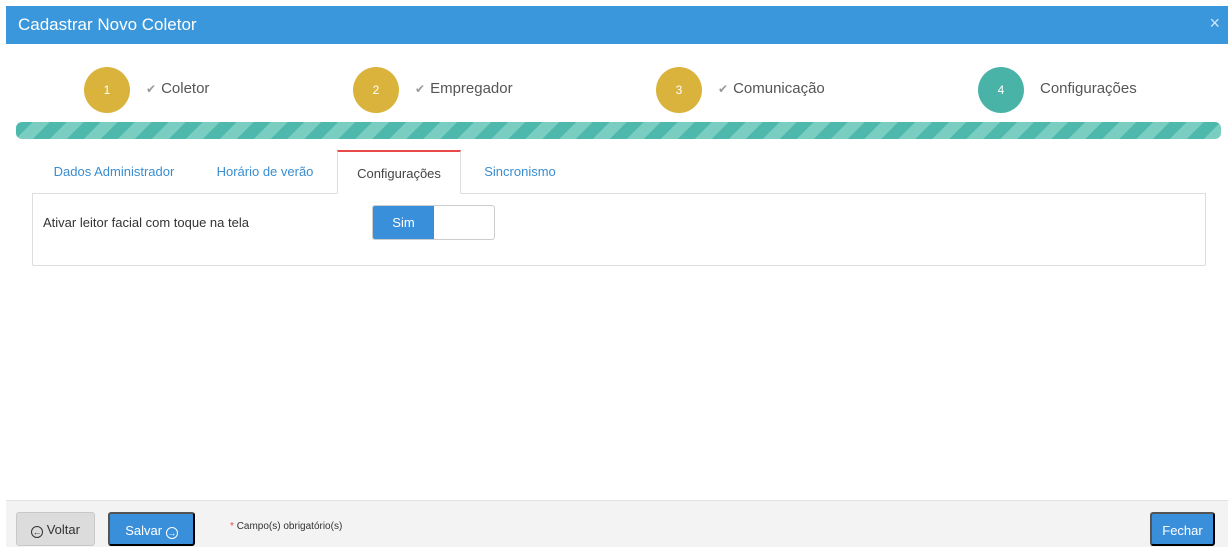  Describe the element at coordinates (779, 88) in the screenshot. I see `step-label: Comunicação` at that location.